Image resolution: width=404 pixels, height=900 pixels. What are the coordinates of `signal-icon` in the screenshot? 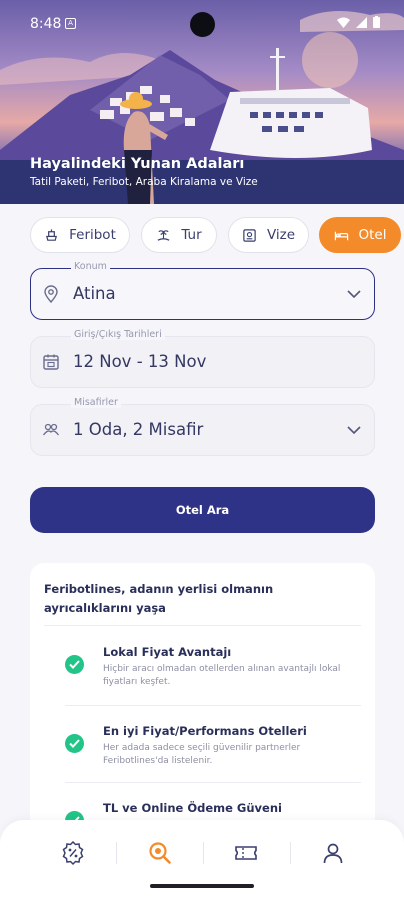 It's located at (361, 22).